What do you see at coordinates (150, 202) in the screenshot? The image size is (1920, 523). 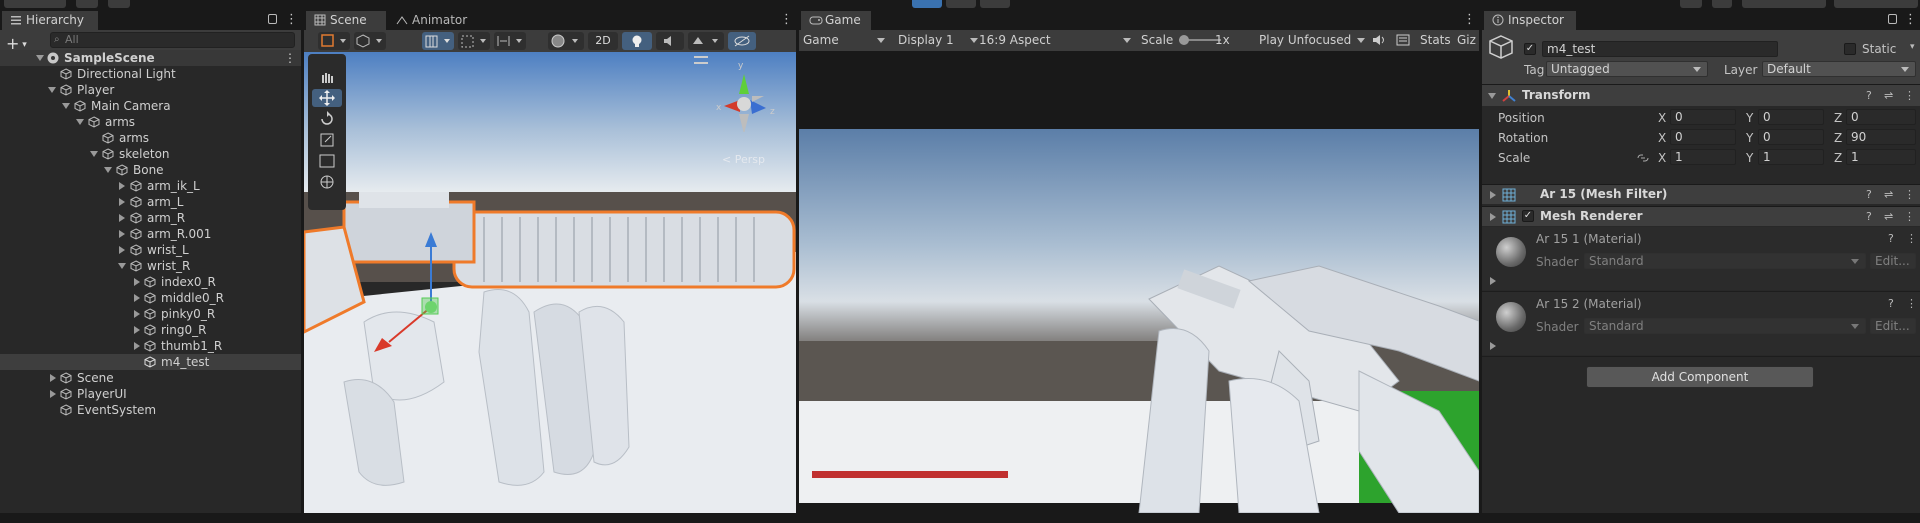 I see `tree-row: arm_L` at bounding box center [150, 202].